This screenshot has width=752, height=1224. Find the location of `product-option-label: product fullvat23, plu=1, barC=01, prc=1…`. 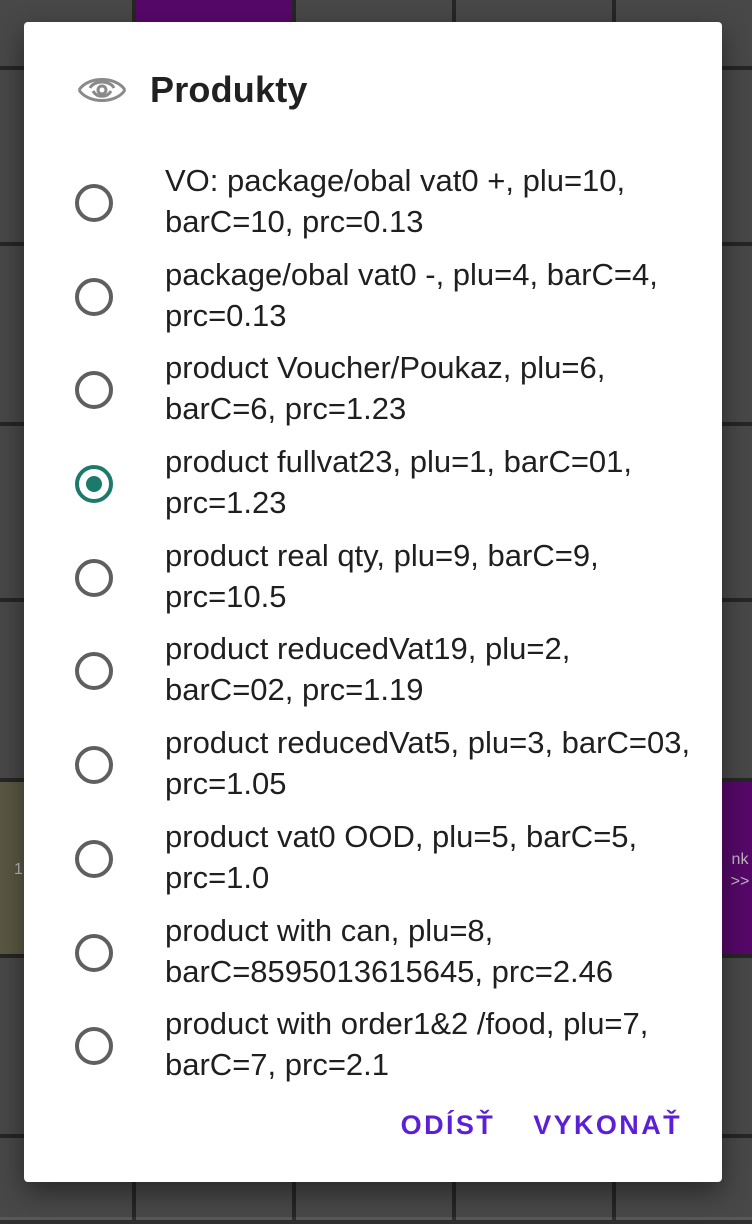

product-option-label: product fullvat23, plu=1, barC=01, prc=1… is located at coordinates (399, 482).